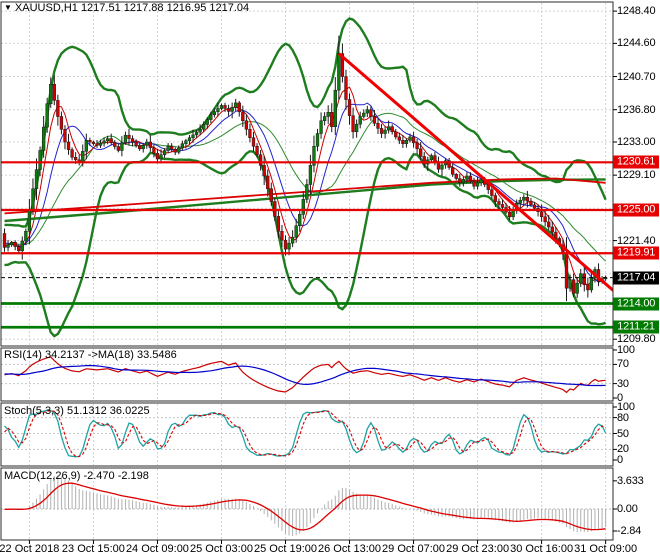 Image resolution: width=660 pixels, height=560 pixels. Describe the element at coordinates (636, 76) in the screenshot. I see `price-axis-label: 1240.70` at that location.